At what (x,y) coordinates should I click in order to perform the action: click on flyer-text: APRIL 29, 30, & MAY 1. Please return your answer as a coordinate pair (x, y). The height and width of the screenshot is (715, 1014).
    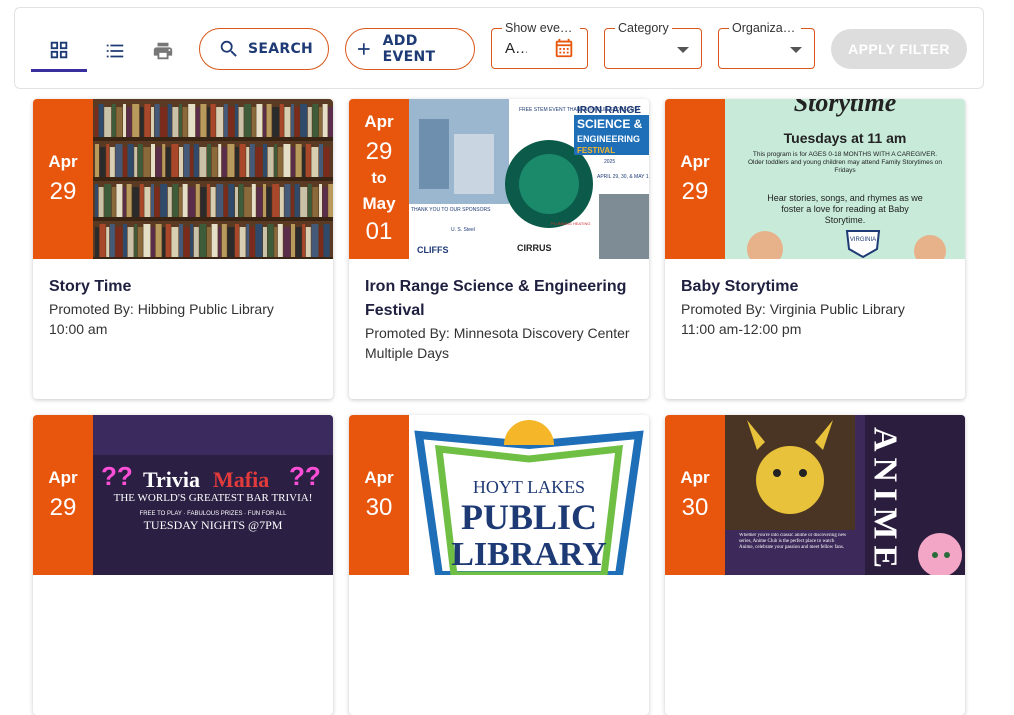
    Looking at the image, I should click on (623, 177).